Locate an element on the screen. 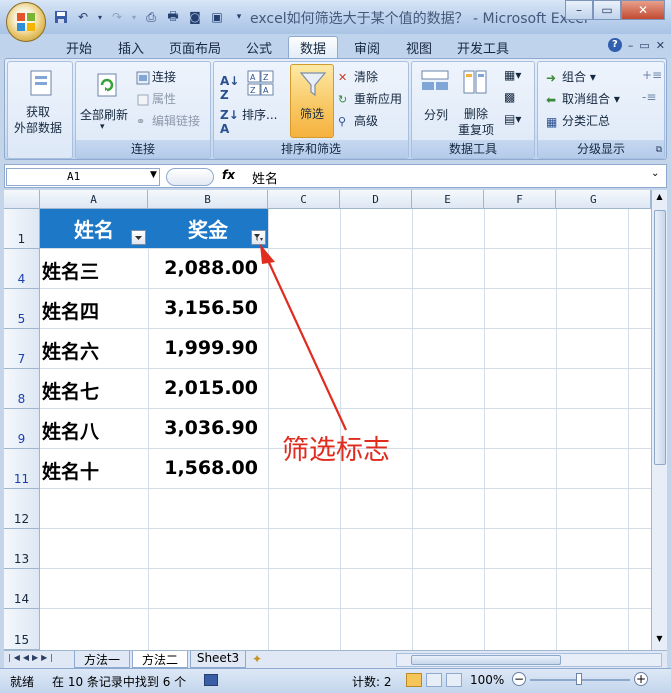 This screenshot has height=693, width=671. column-header-c: C is located at coordinates (304, 199).